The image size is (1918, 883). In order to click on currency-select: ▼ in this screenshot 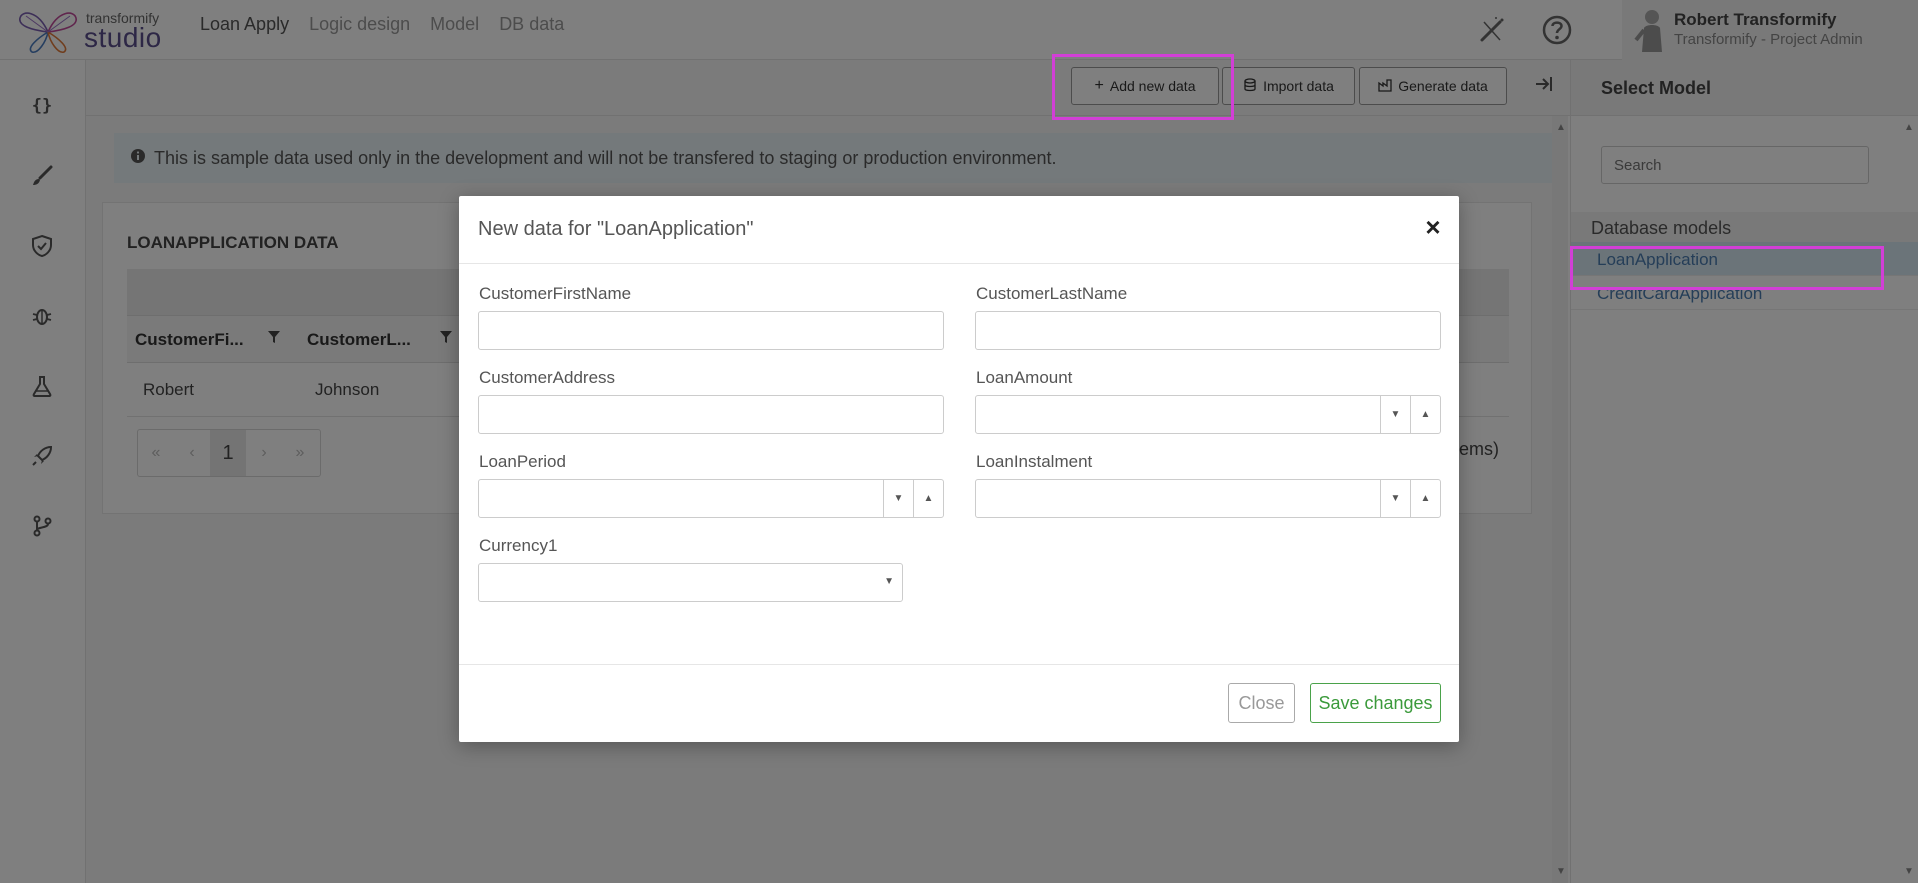, I will do `click(690, 582)`.